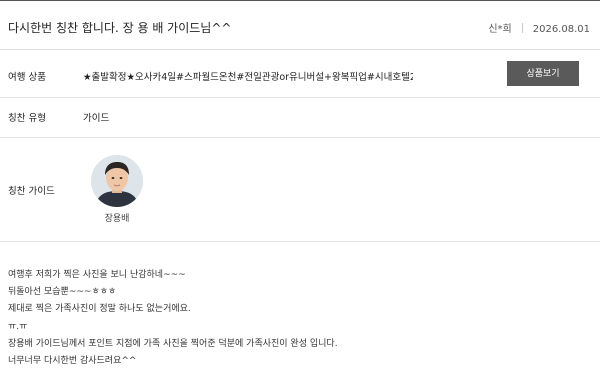 The height and width of the screenshot is (385, 600). Describe the element at coordinates (500, 29) in the screenshot. I see `author-name: 신*희` at that location.